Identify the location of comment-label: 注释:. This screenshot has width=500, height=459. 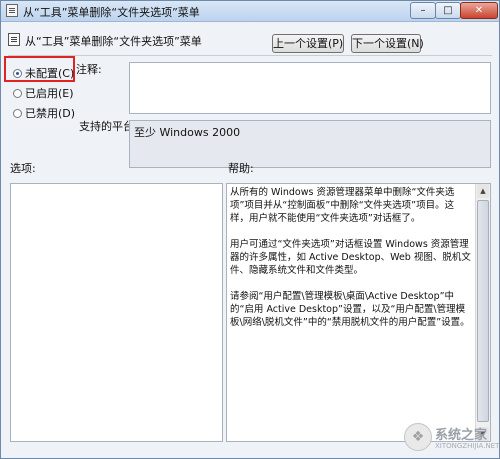
(89, 69).